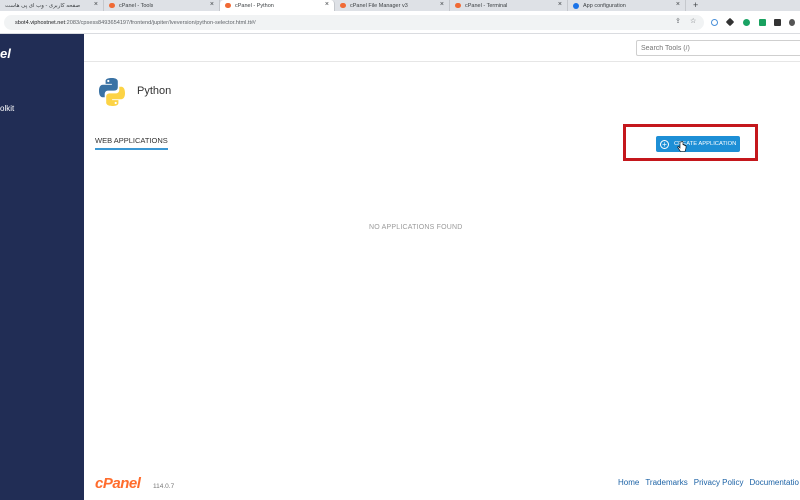 The height and width of the screenshot is (500, 800). I want to click on footer-link-home: Home, so click(628, 482).